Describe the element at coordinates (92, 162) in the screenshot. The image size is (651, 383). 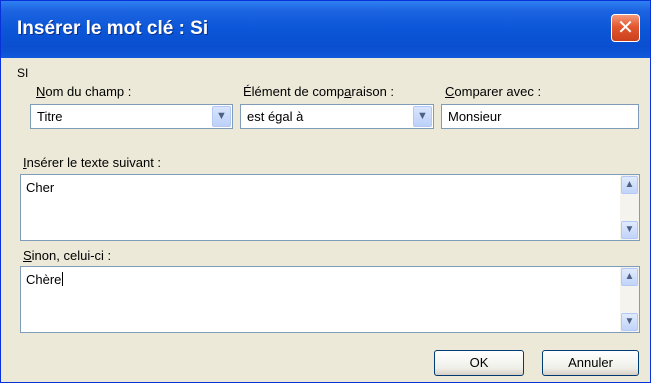
I see `insert-text-label: Insérer le texte suivant :` at that location.